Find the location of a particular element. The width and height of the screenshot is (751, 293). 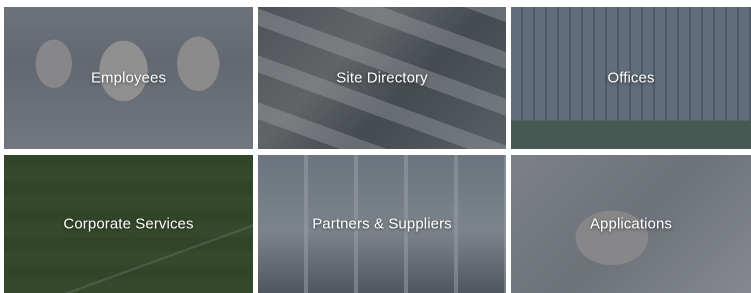

tile-label: Applications is located at coordinates (631, 224).